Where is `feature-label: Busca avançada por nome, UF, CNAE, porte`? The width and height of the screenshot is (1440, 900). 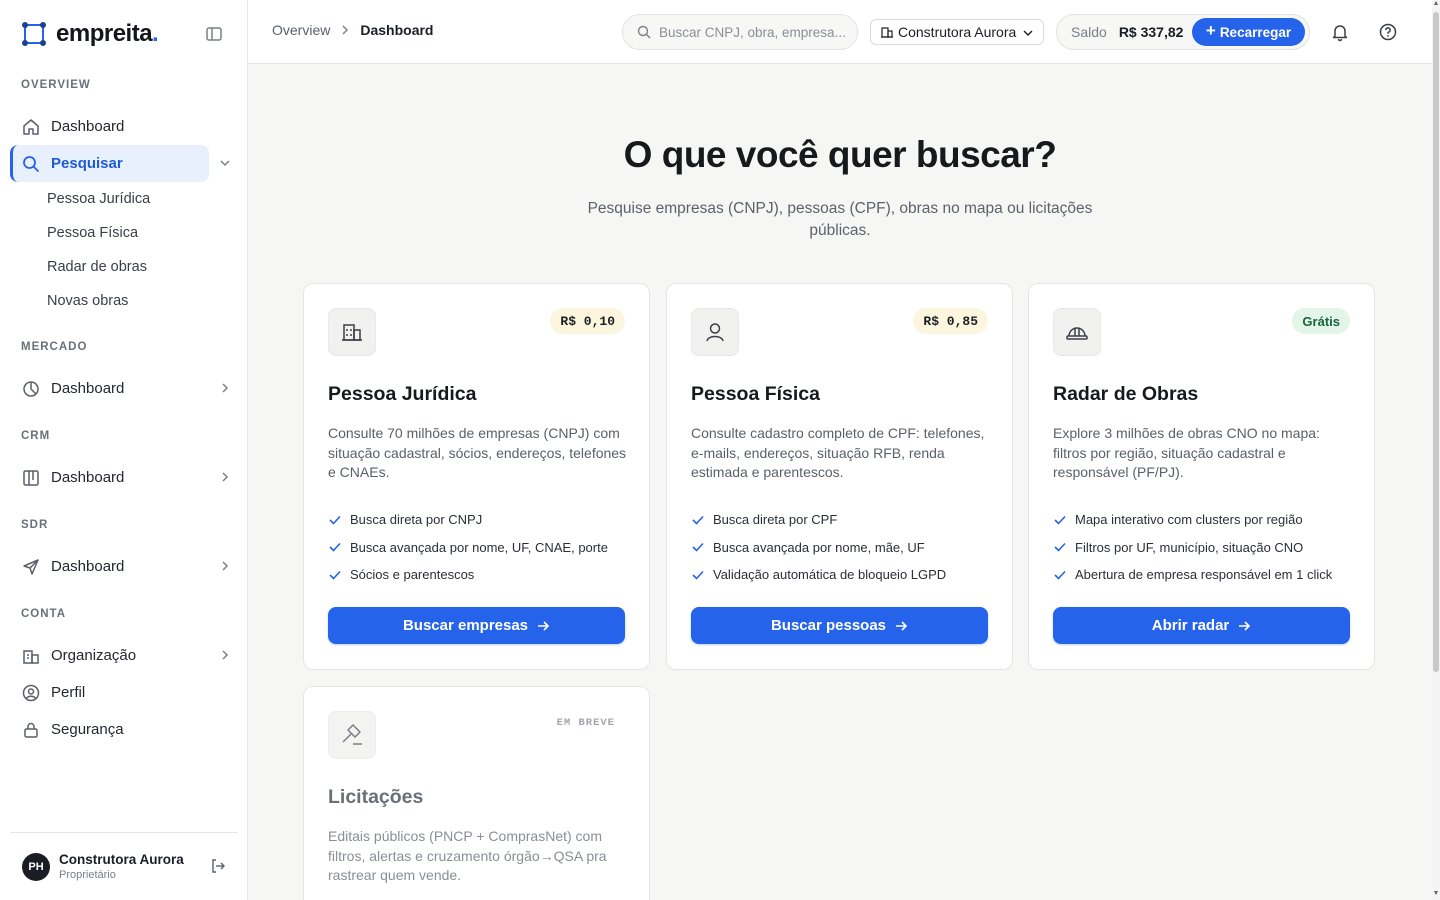
feature-label: Busca avançada por nome, UF, CNAE, porte is located at coordinates (479, 547).